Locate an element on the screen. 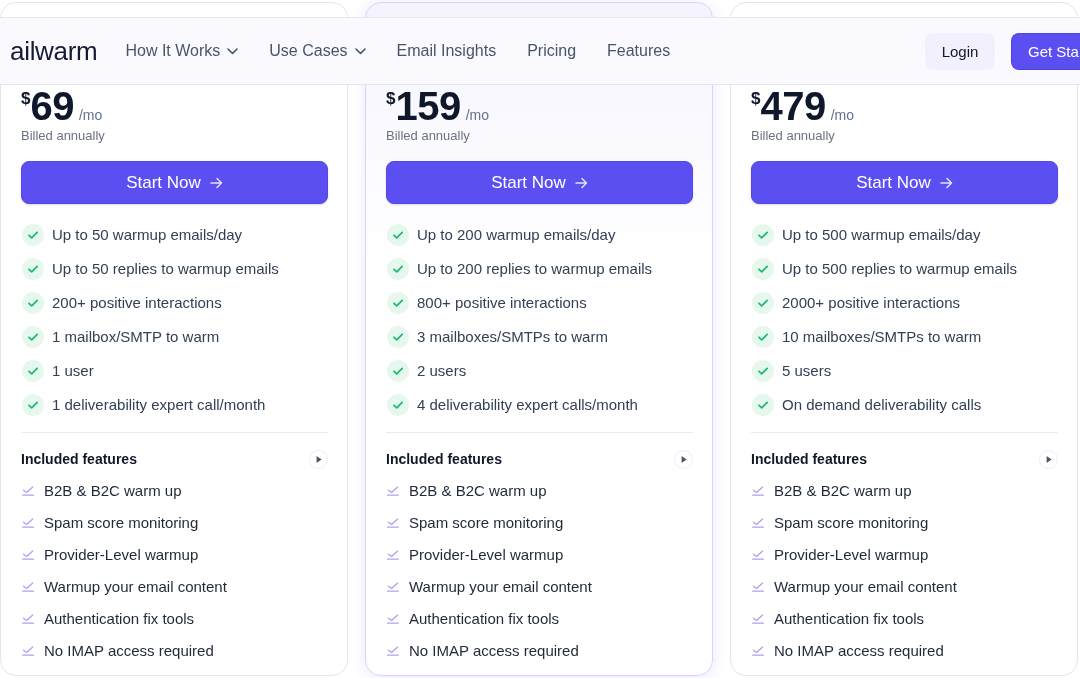 The width and height of the screenshot is (1080, 678). plan-limit-text: 4 deliverability expert calls/month is located at coordinates (527, 405).